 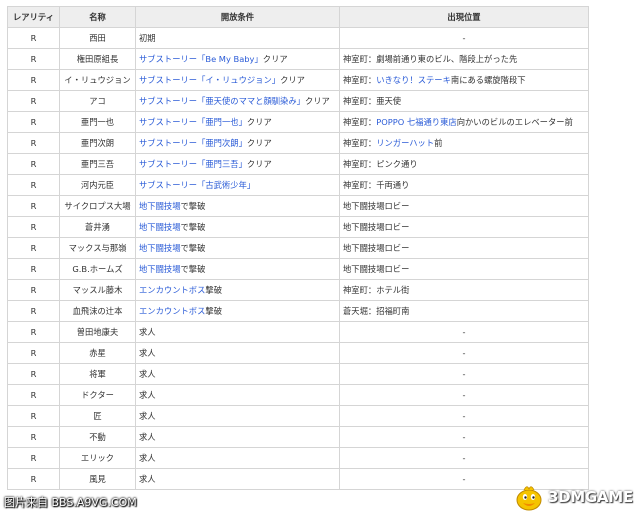 I want to click on table-row: R 曽田地康夫 求人 -, so click(x=298, y=332).